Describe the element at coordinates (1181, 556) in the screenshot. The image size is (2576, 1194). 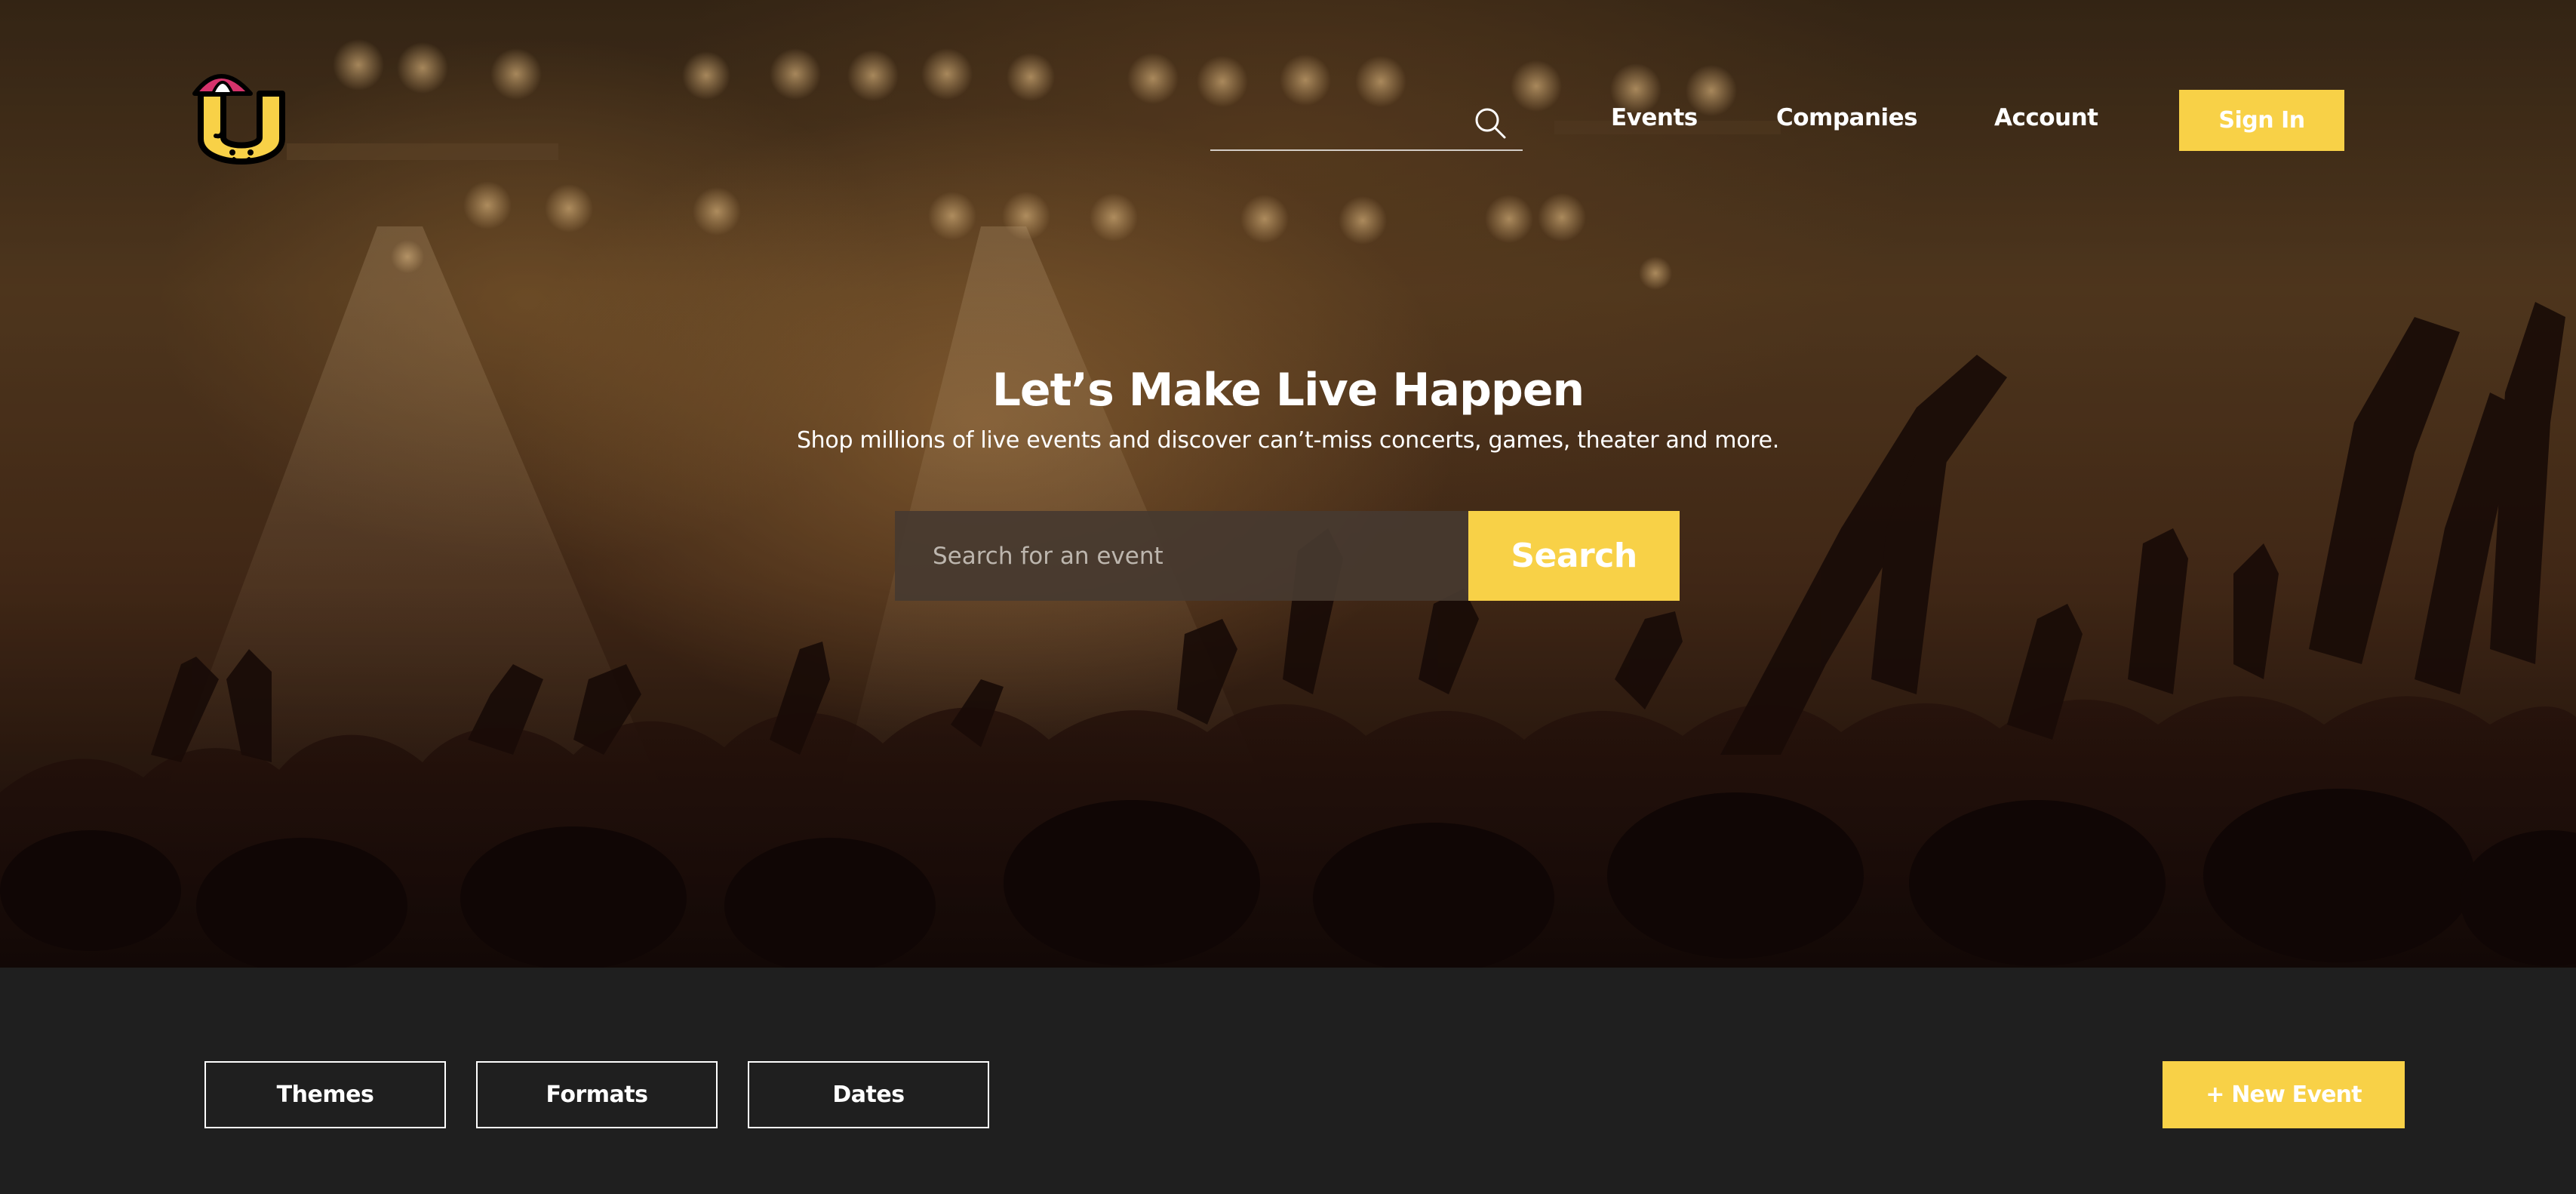
I see `event-search-input` at that location.